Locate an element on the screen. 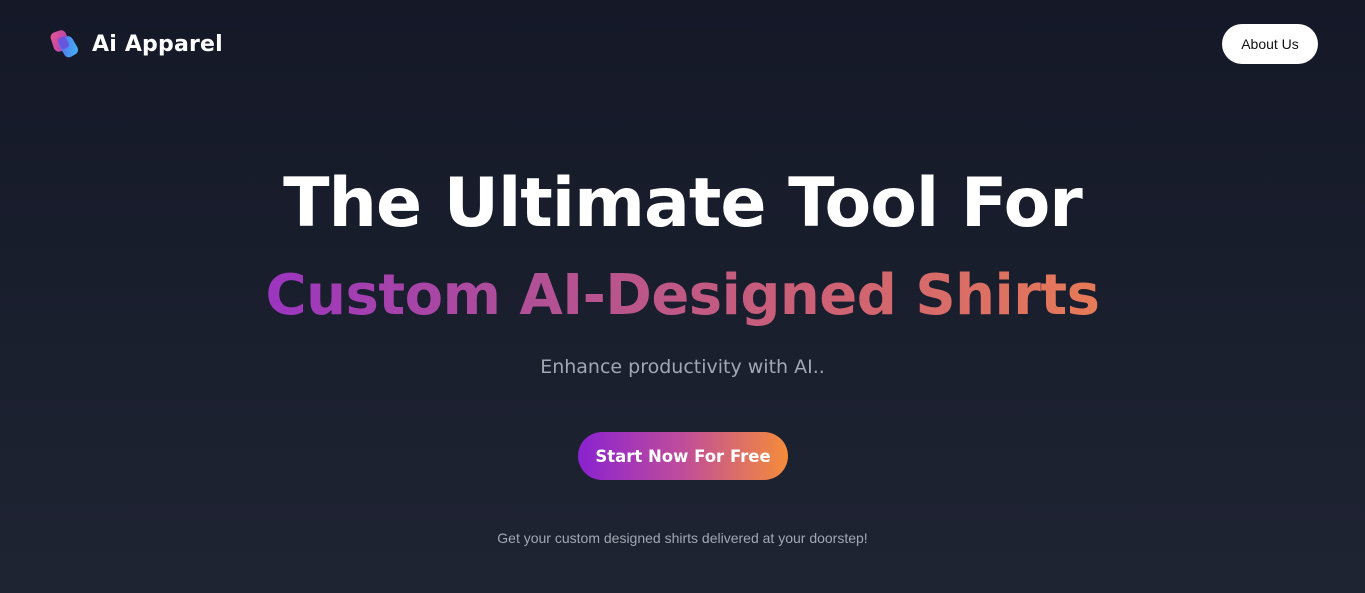  brand-home-link: Ai Apparel is located at coordinates (136, 44).